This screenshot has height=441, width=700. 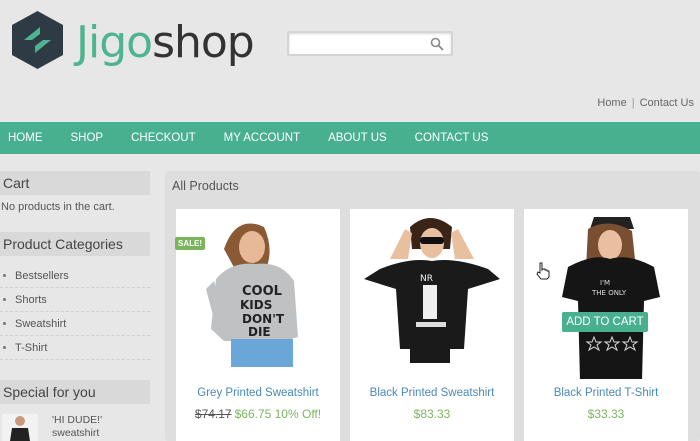 What do you see at coordinates (256, 305) in the screenshot?
I see `svg-text: KIDS` at bounding box center [256, 305].